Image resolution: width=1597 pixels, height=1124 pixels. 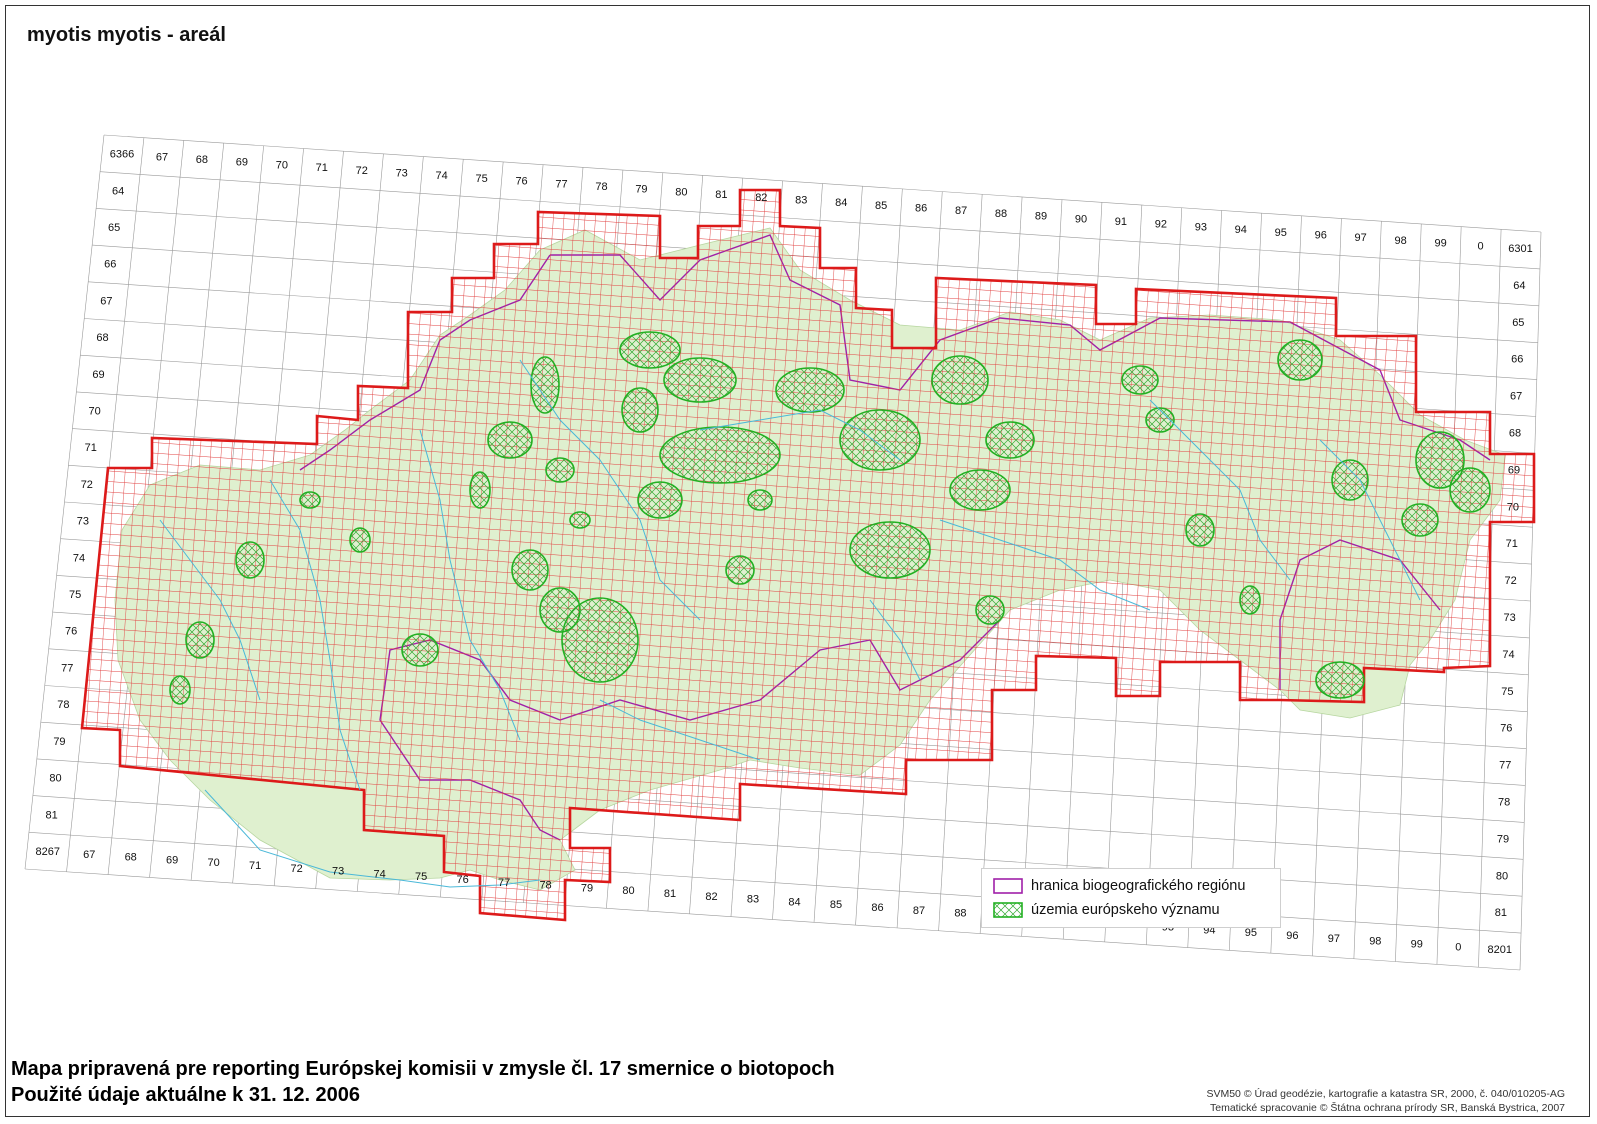 I want to click on grid-label-left: 75, so click(x=75, y=595).